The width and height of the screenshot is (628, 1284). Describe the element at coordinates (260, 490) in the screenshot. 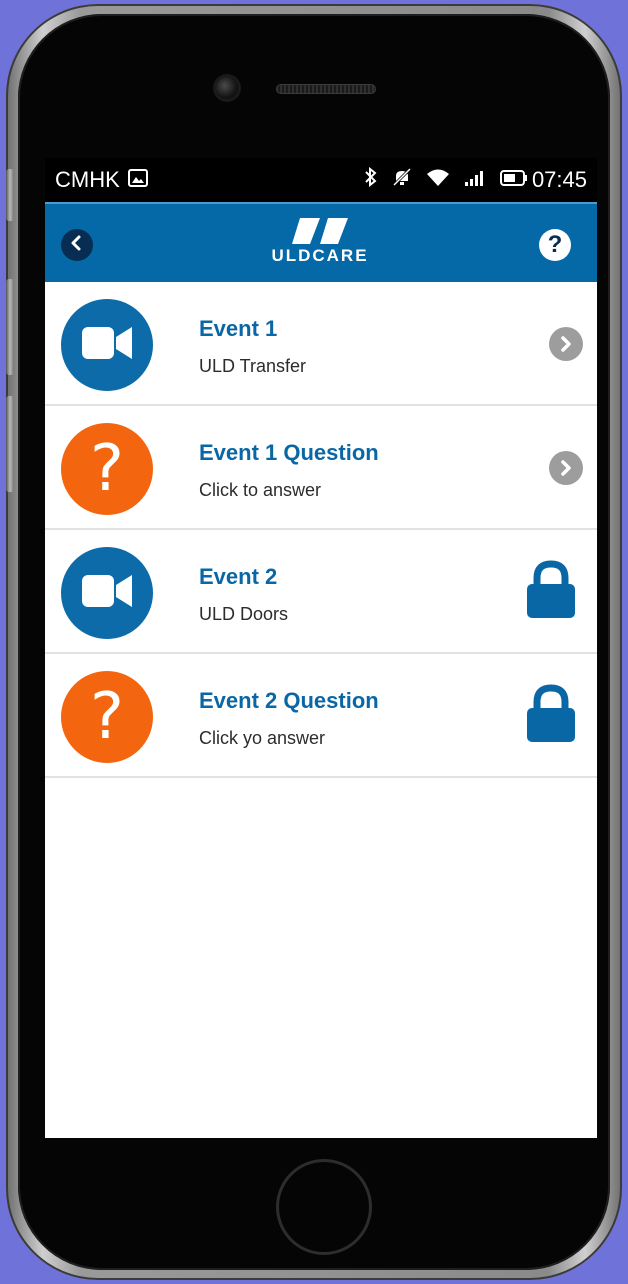

I see `event-subtitle: Click to answer` at that location.